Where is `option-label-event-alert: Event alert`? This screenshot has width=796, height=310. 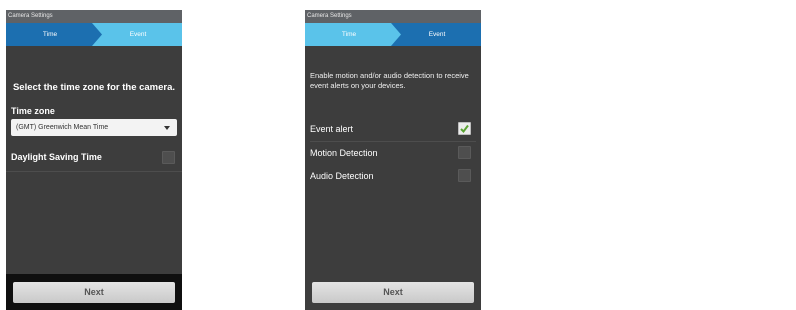 option-label-event-alert: Event alert is located at coordinates (332, 129).